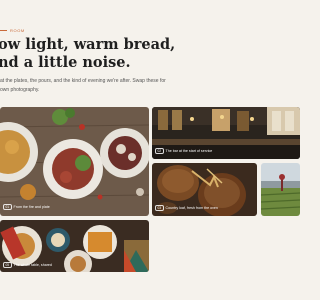 The image size is (320, 300). Describe the element at coordinates (226, 133) in the screenshot. I see `gallery-tile-bar: 02 The bar at the start of service` at that location.